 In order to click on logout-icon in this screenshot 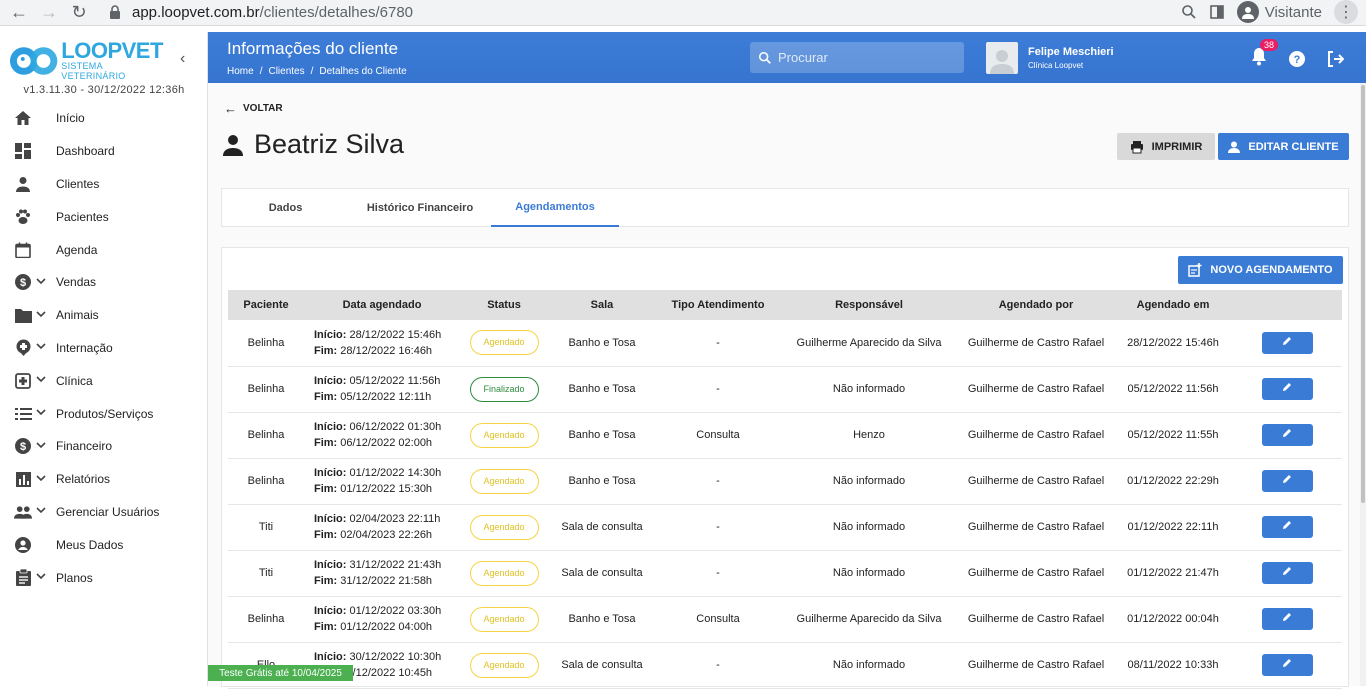, I will do `click(1335, 59)`.